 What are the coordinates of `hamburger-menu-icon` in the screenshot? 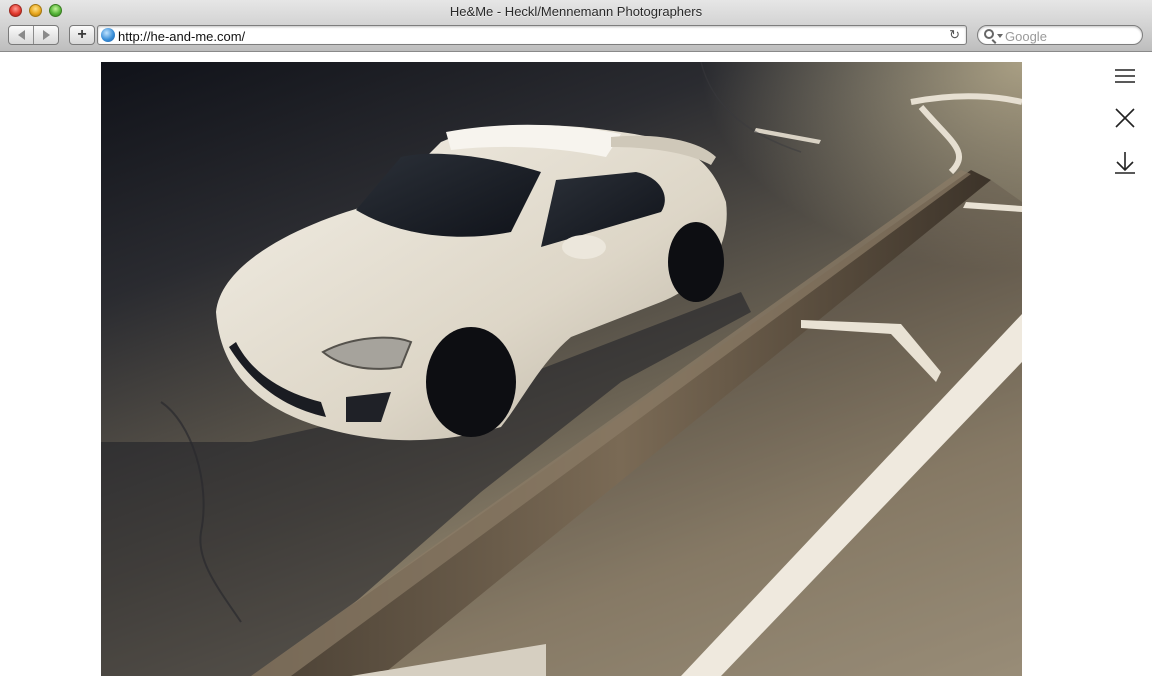 It's located at (1125, 76).